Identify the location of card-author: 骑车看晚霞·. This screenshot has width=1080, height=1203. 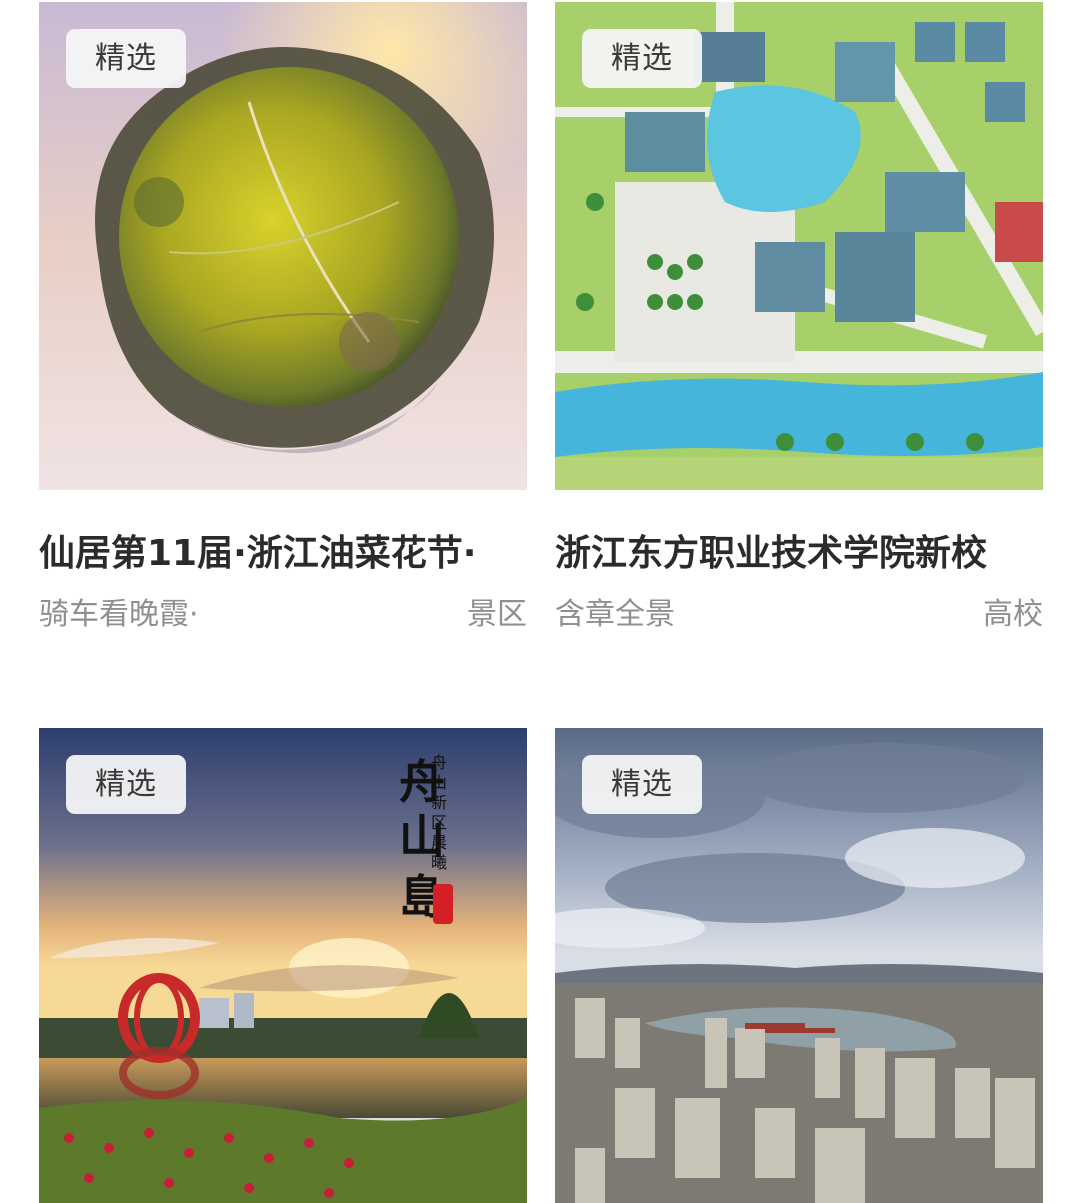
(119, 615).